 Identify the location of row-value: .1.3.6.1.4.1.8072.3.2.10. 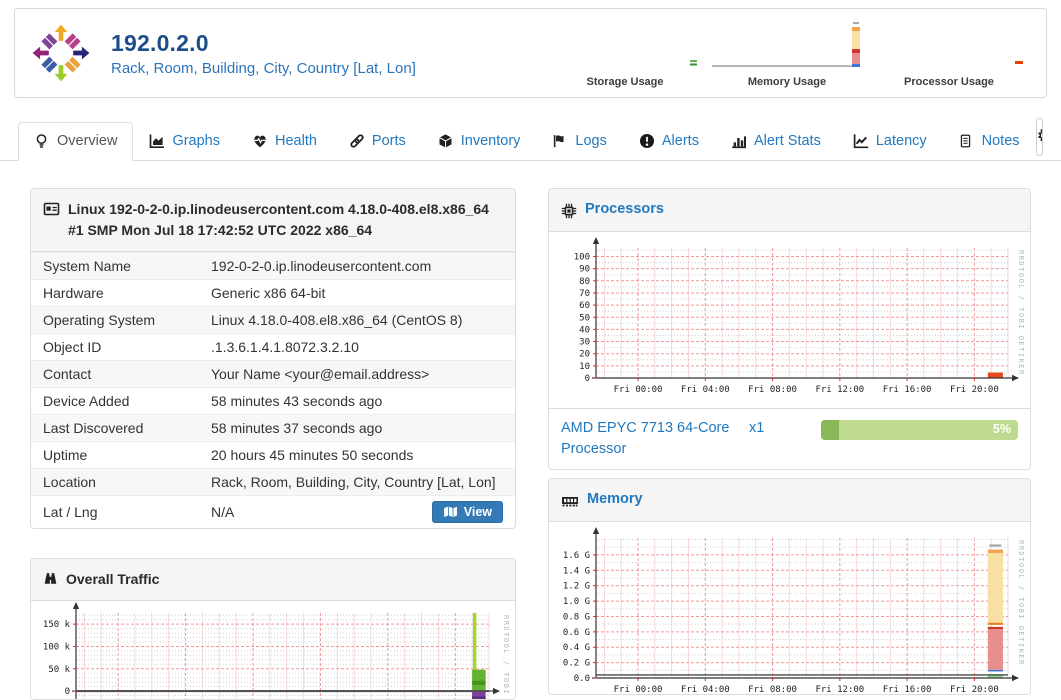
(285, 347).